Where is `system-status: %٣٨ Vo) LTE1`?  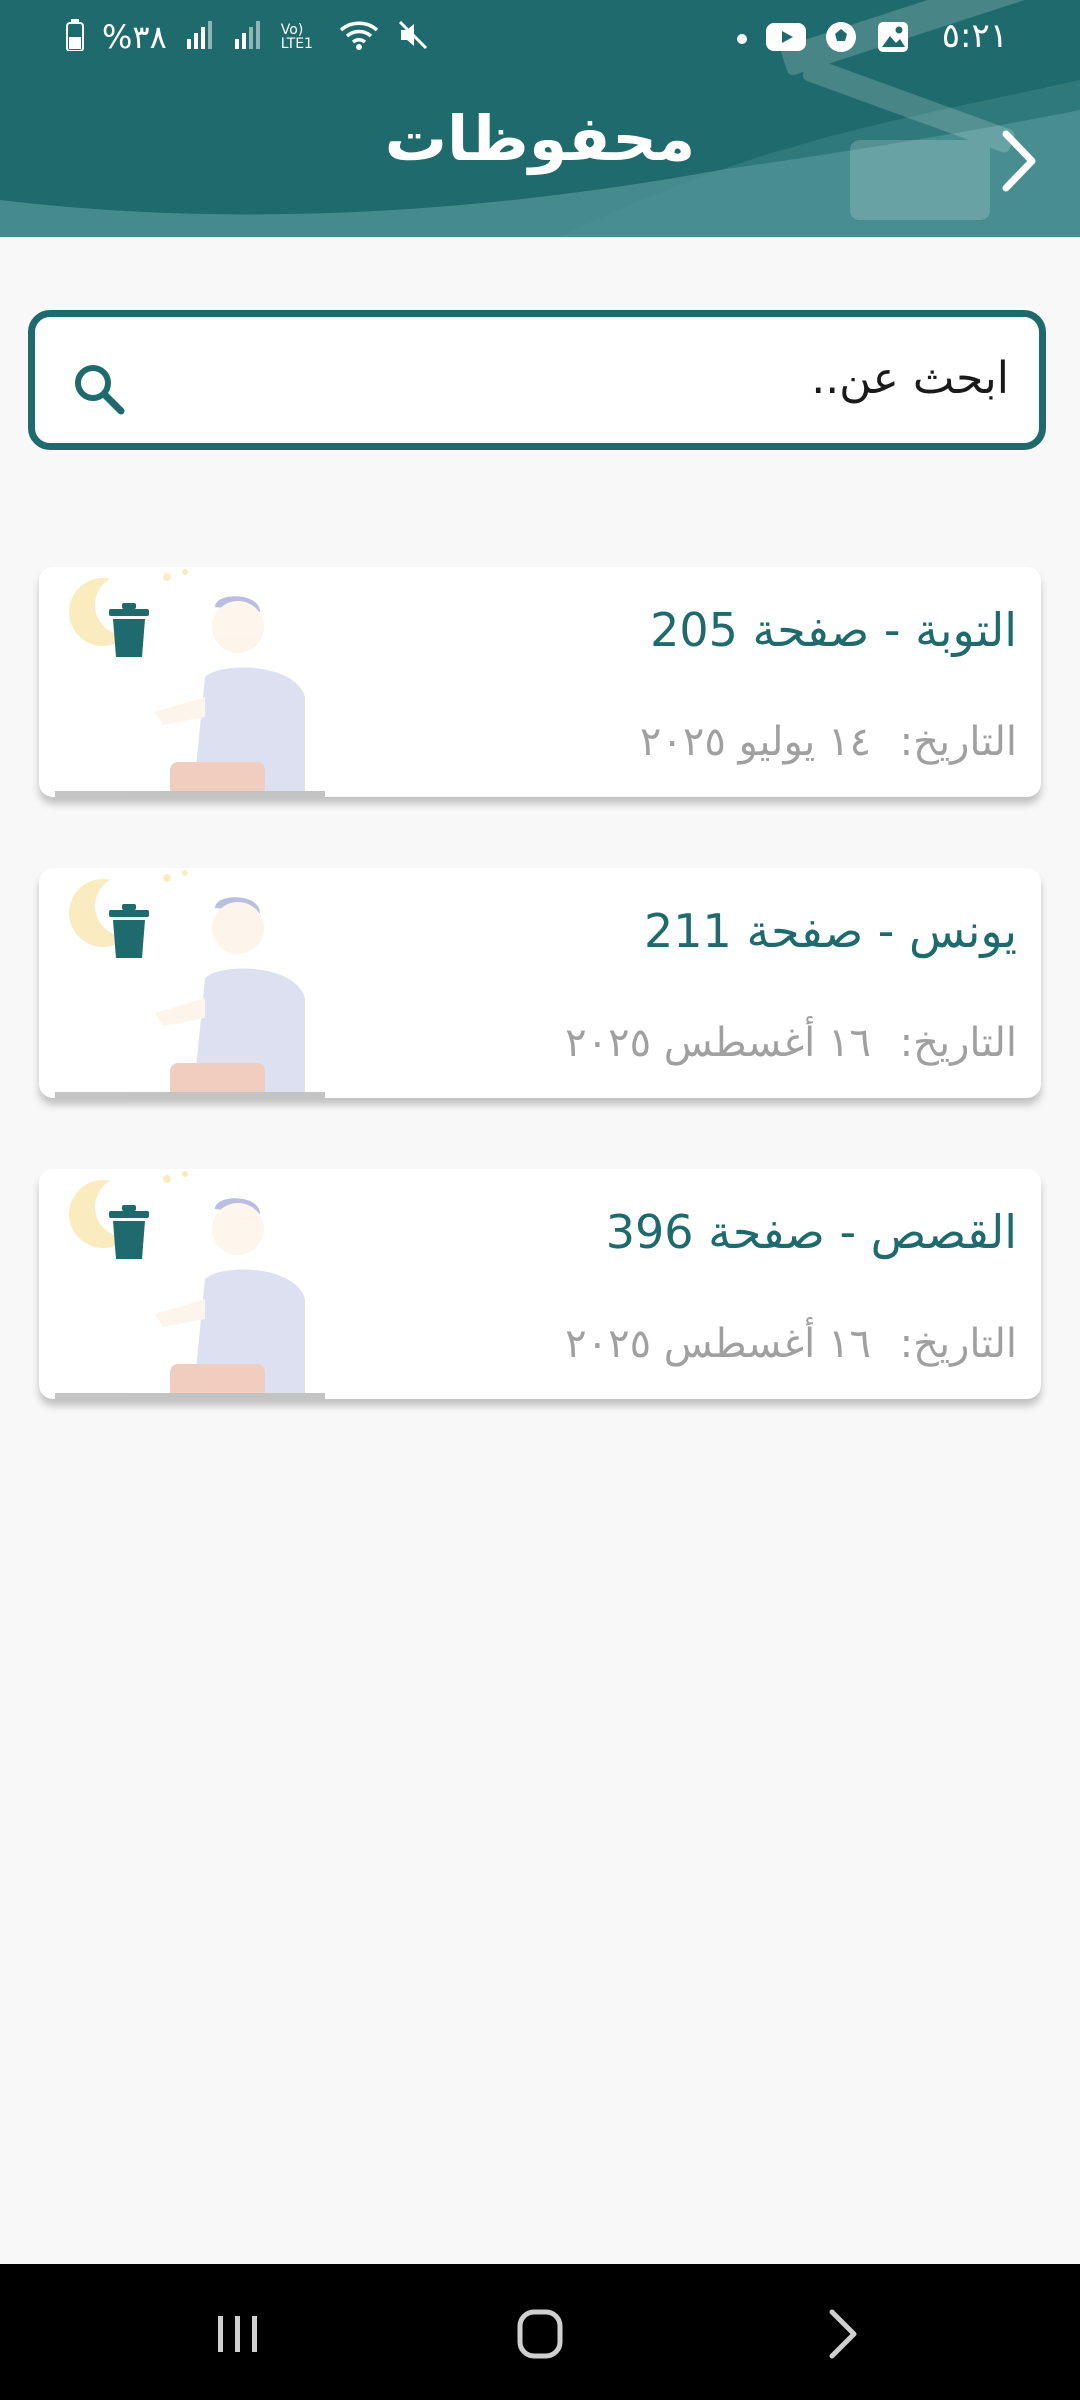
system-status: %٣٨ Vo) LTE1 is located at coordinates (247, 37).